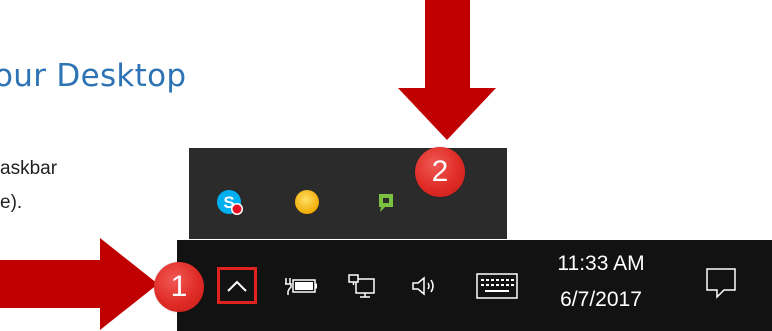 The width and height of the screenshot is (772, 331). Describe the element at coordinates (497, 286) in the screenshot. I see `keyboard-icon` at that location.